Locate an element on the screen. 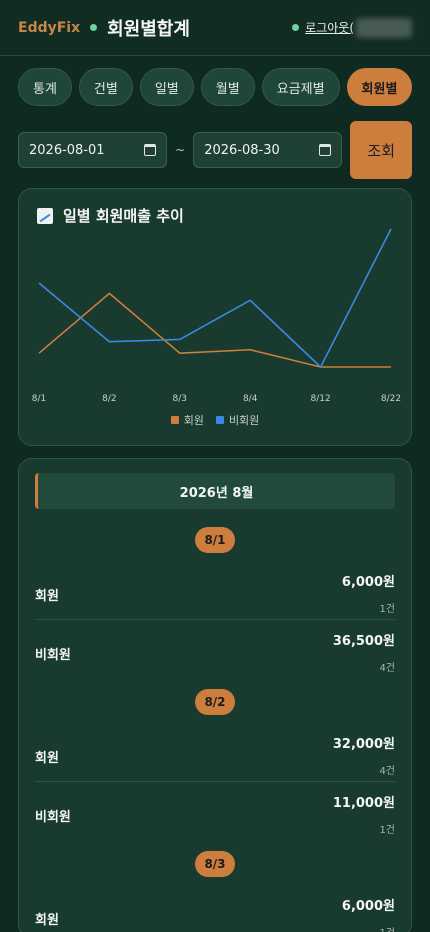 The height and width of the screenshot is (932, 430). legend-item-nonmember: 비회원 is located at coordinates (237, 420).